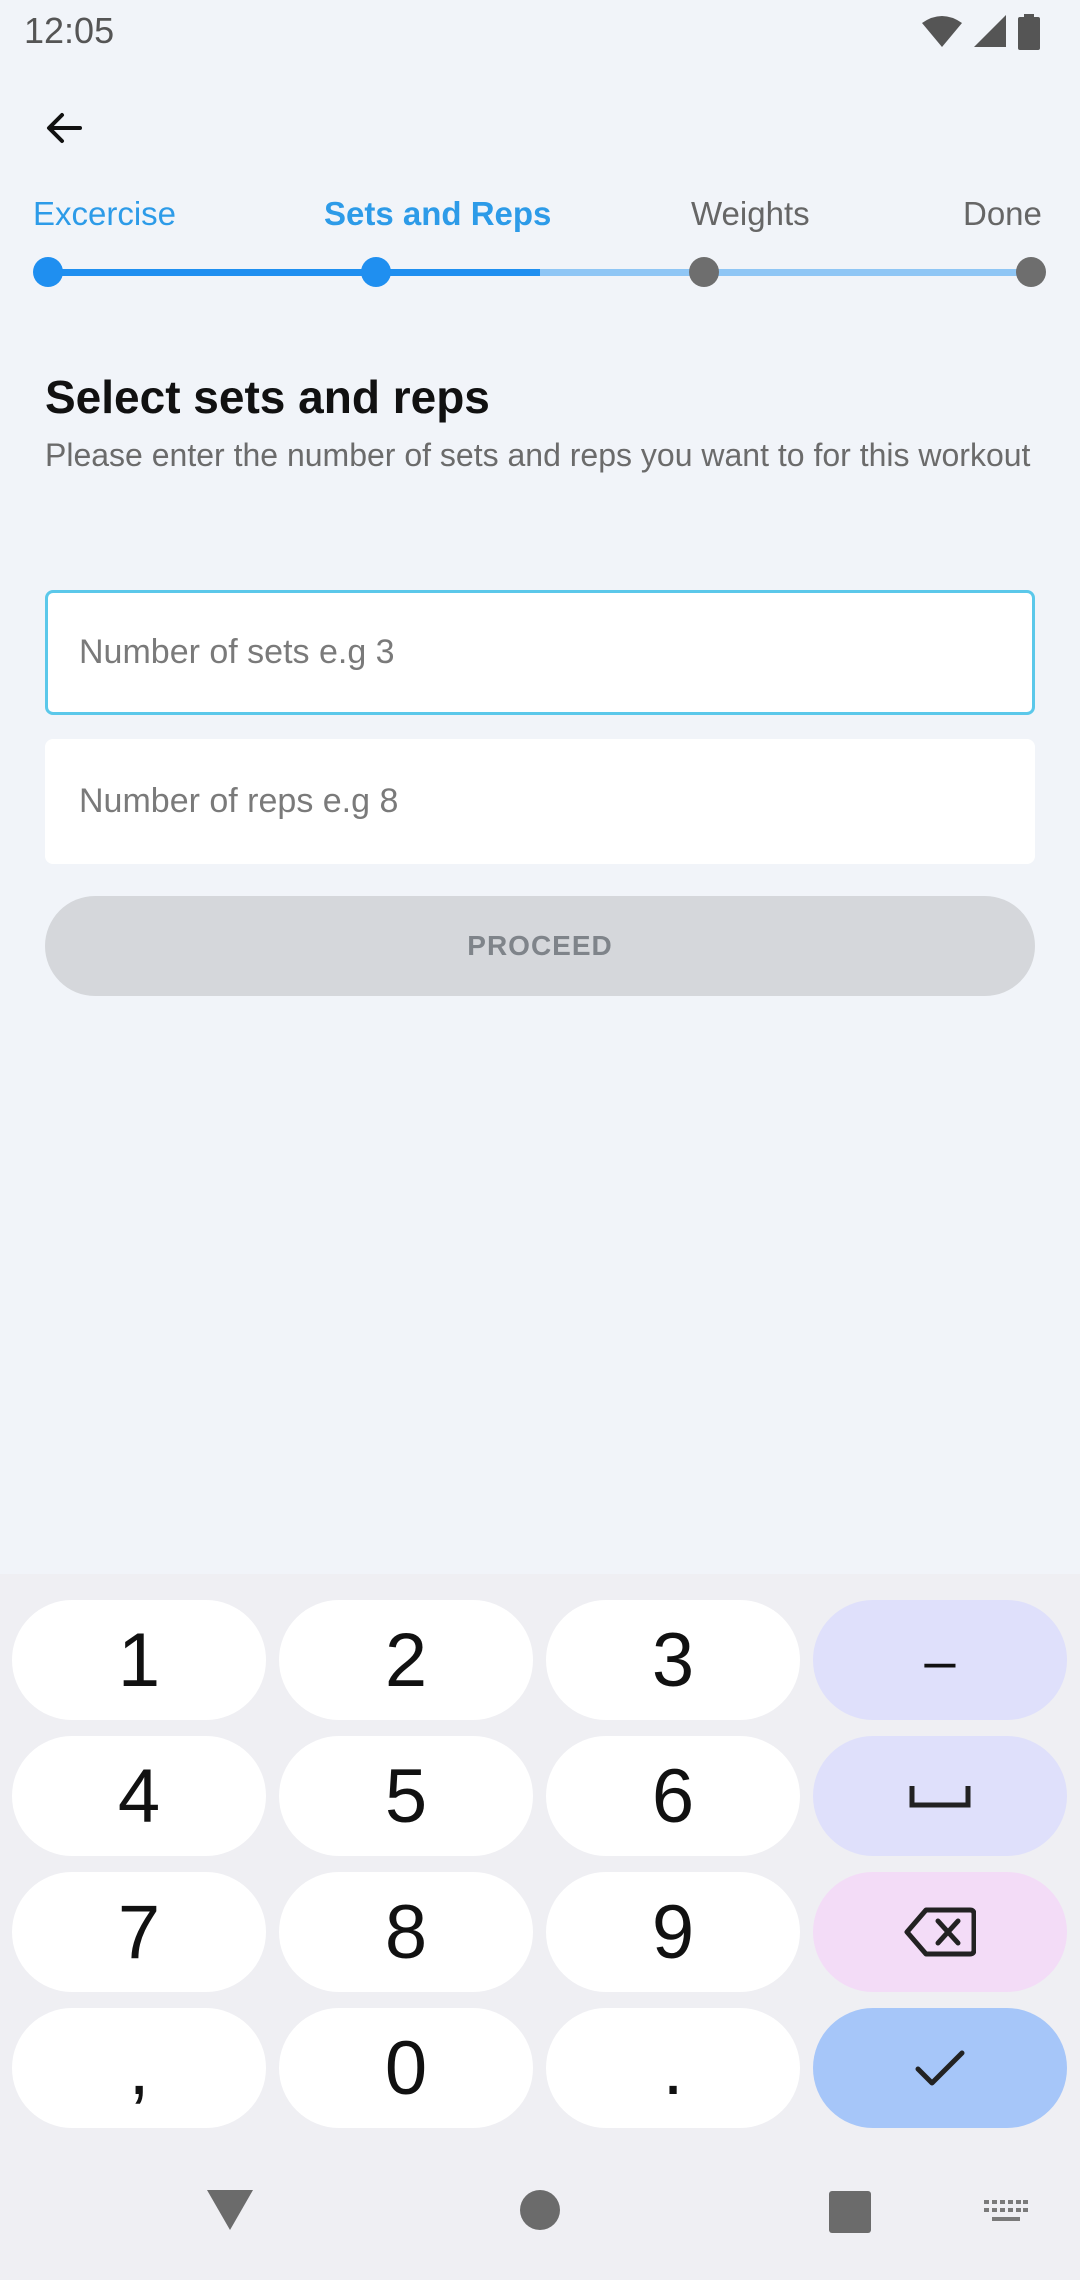 The height and width of the screenshot is (2280, 1080). Describe the element at coordinates (139, 1660) in the screenshot. I see `key-1: 1` at that location.